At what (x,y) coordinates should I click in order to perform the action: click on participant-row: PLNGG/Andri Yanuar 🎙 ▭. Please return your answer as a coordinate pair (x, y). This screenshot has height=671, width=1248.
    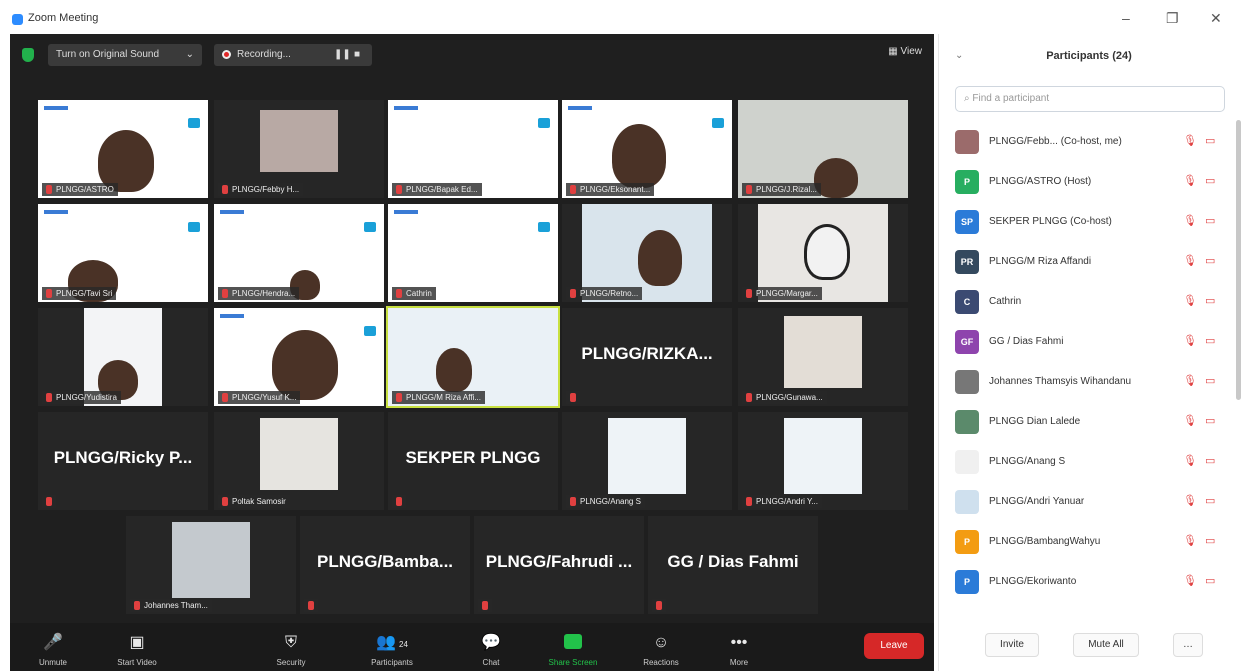
    Looking at the image, I should click on (1091, 502).